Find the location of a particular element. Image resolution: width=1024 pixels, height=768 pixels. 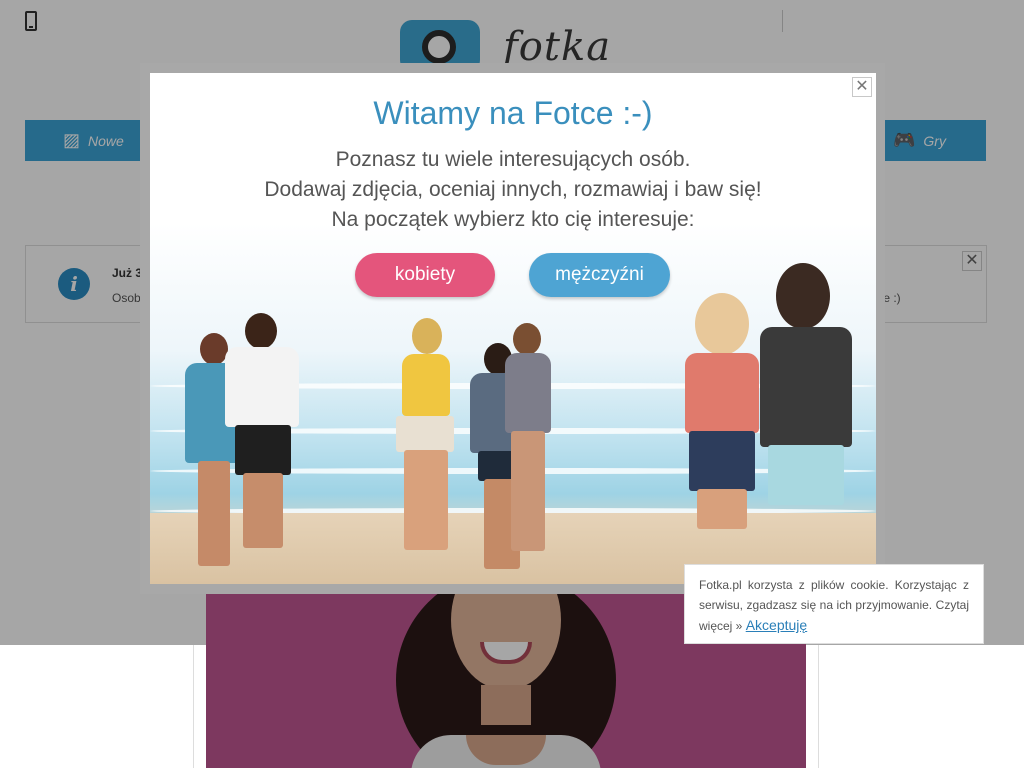

modal-backdrop-photo is located at coordinates (506, 706).